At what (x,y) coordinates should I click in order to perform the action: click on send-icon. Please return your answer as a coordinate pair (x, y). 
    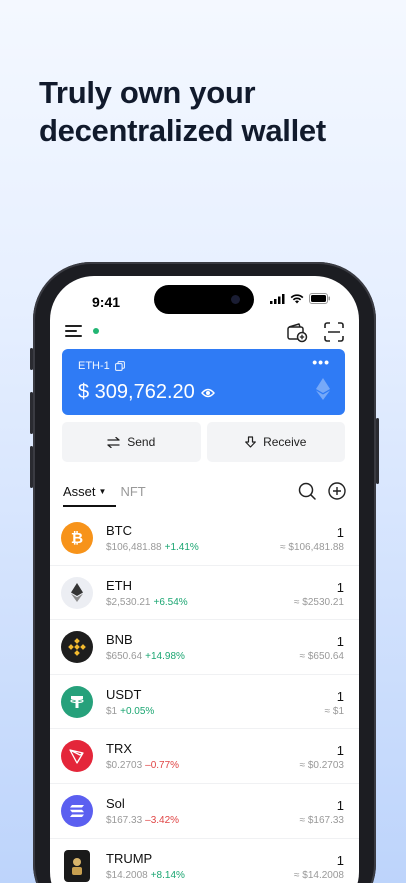
    Looking at the image, I should click on (113, 442).